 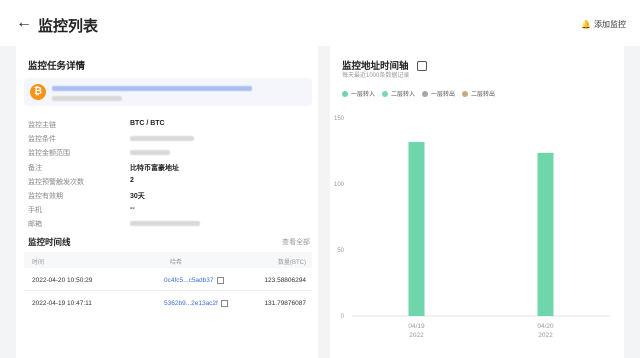 I want to click on y-tick-label: 0, so click(x=343, y=317).